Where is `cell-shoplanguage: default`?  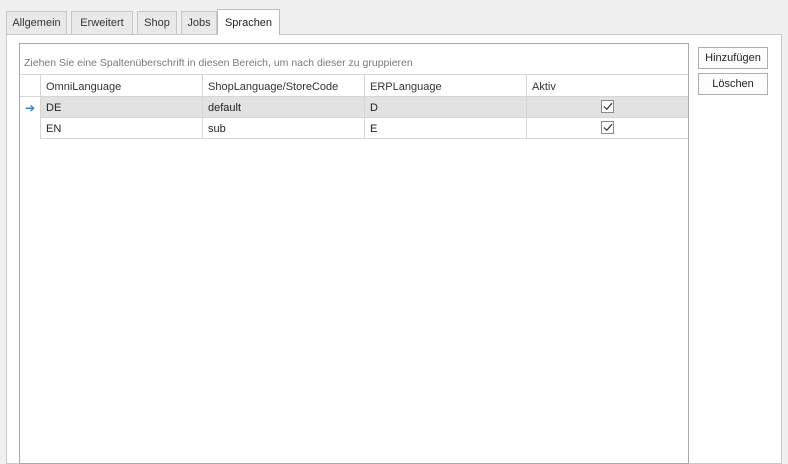
cell-shoplanguage: default is located at coordinates (284, 107).